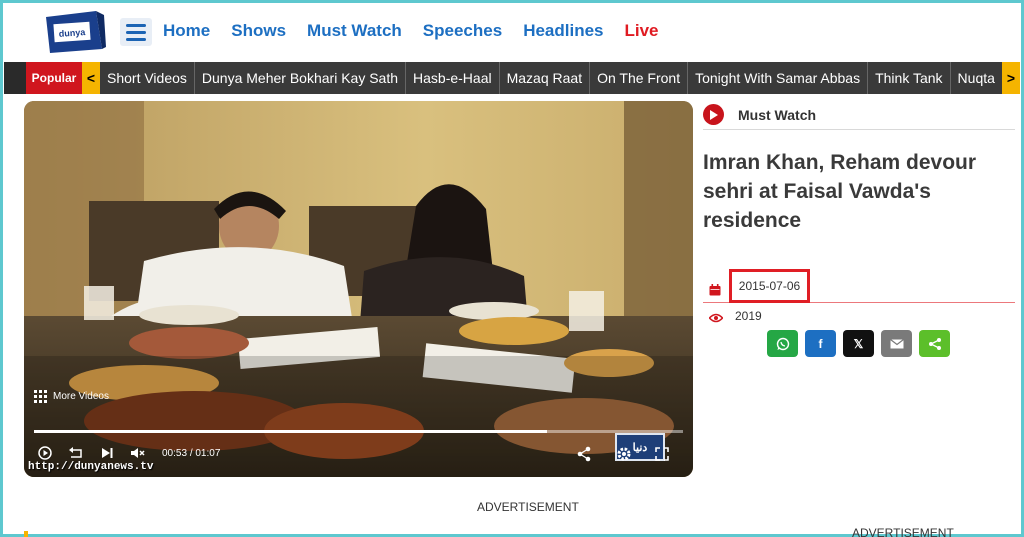 This screenshot has width=1024, height=537. What do you see at coordinates (977, 78) in the screenshot?
I see `popular-item: Nuqta` at bounding box center [977, 78].